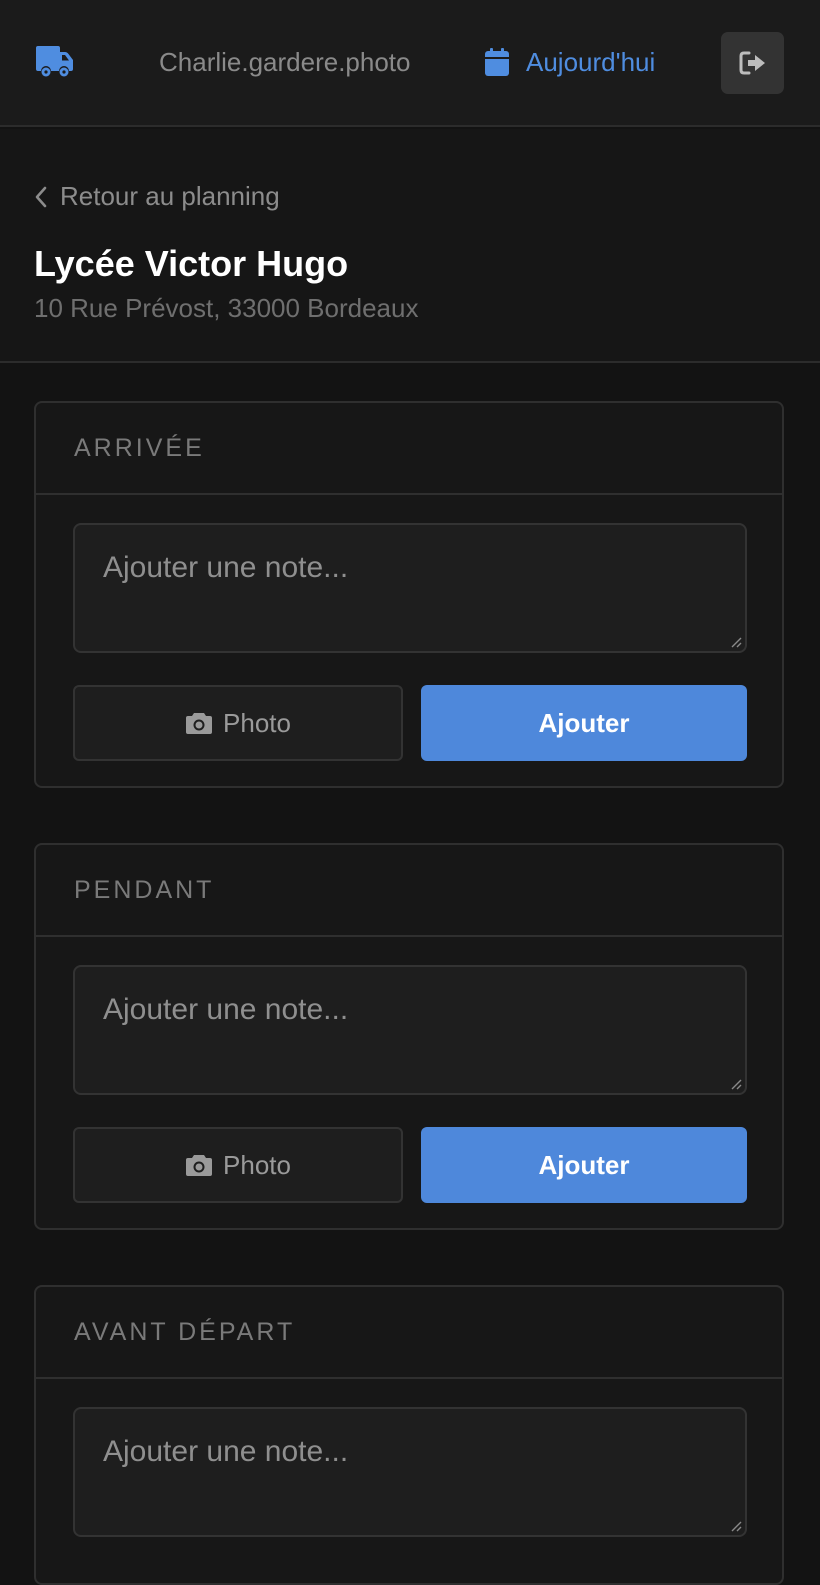 The height and width of the screenshot is (1585, 820). I want to click on logout-button, so click(752, 63).